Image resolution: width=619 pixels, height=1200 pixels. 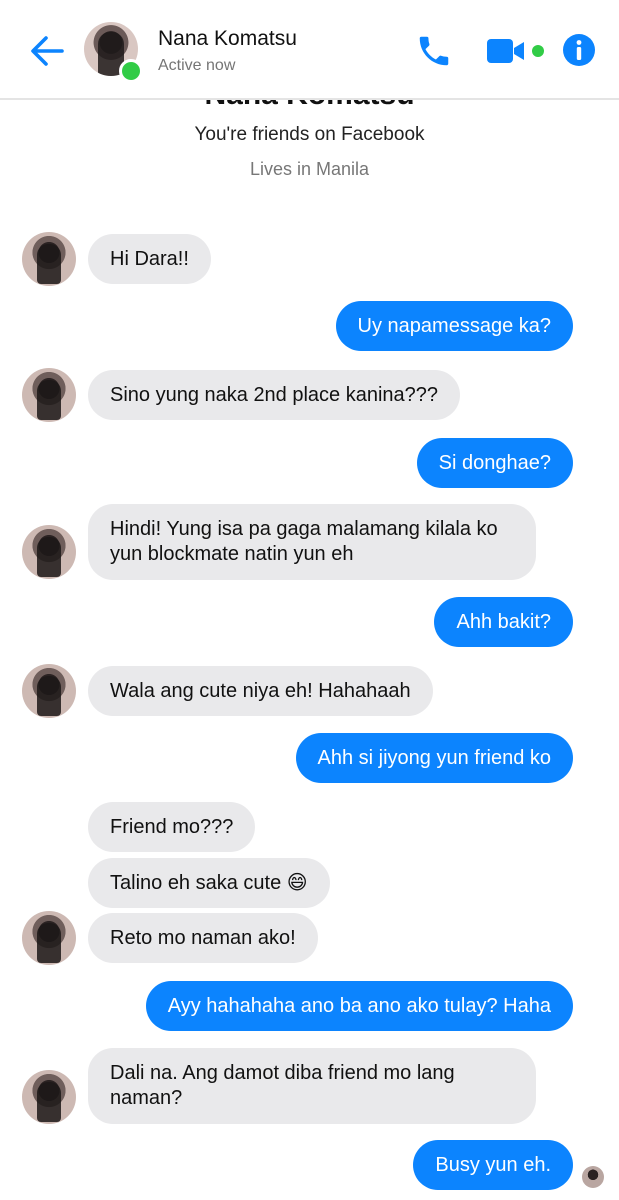 I want to click on video-camera-icon, so click(x=506, y=51).